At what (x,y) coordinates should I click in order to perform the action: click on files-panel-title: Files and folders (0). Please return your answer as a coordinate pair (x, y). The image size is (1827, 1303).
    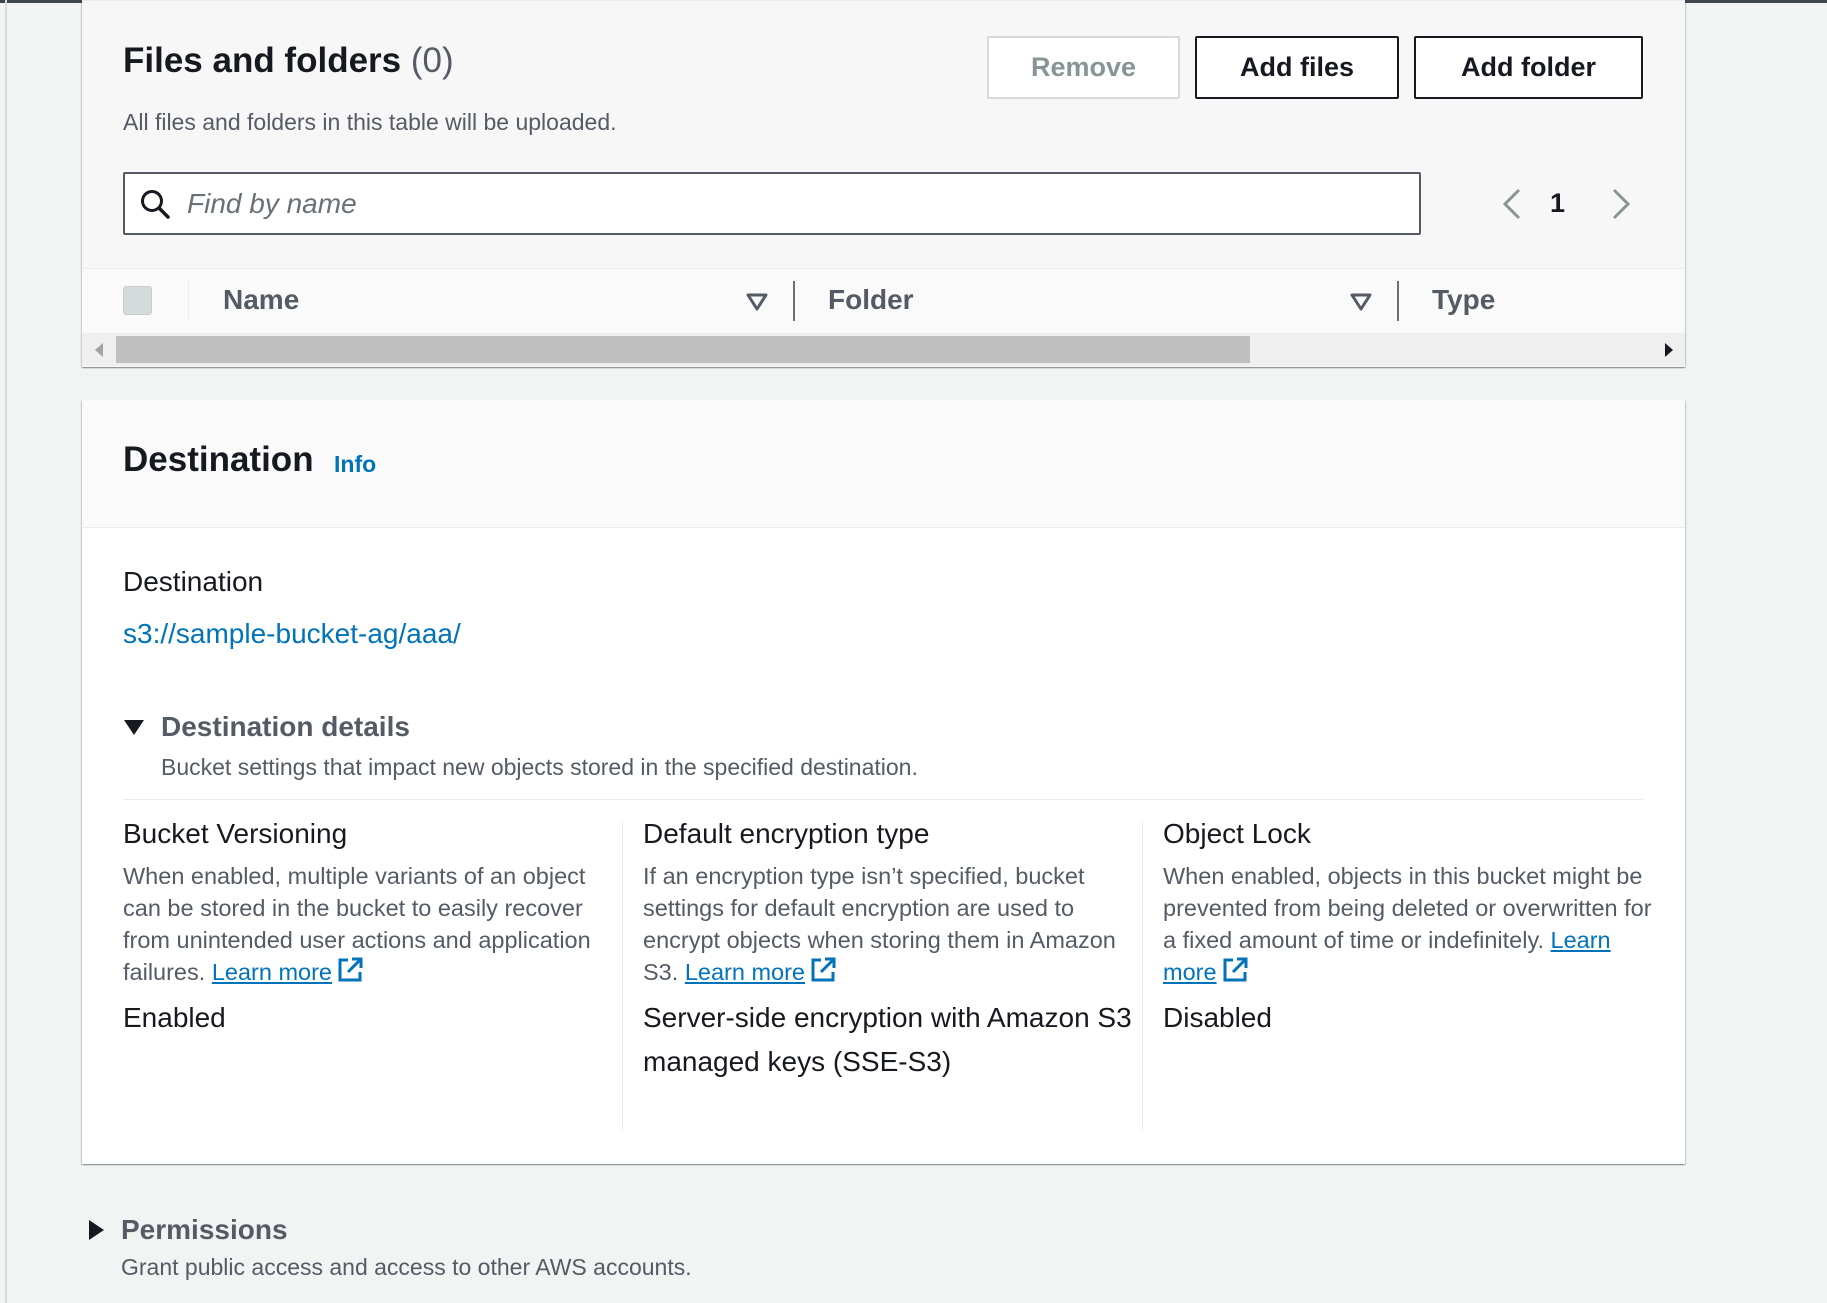
    Looking at the image, I should click on (288, 61).